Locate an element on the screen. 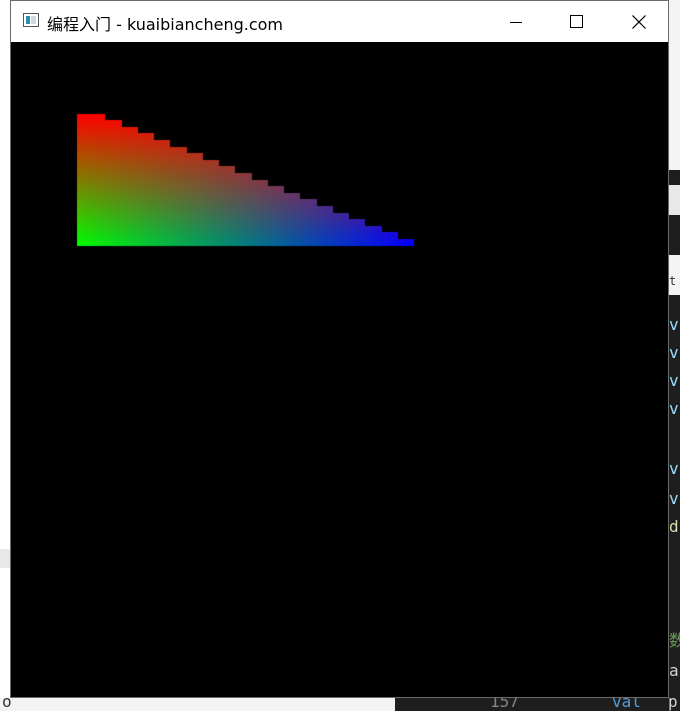  editor-panel-light is located at coordinates (674, 85).